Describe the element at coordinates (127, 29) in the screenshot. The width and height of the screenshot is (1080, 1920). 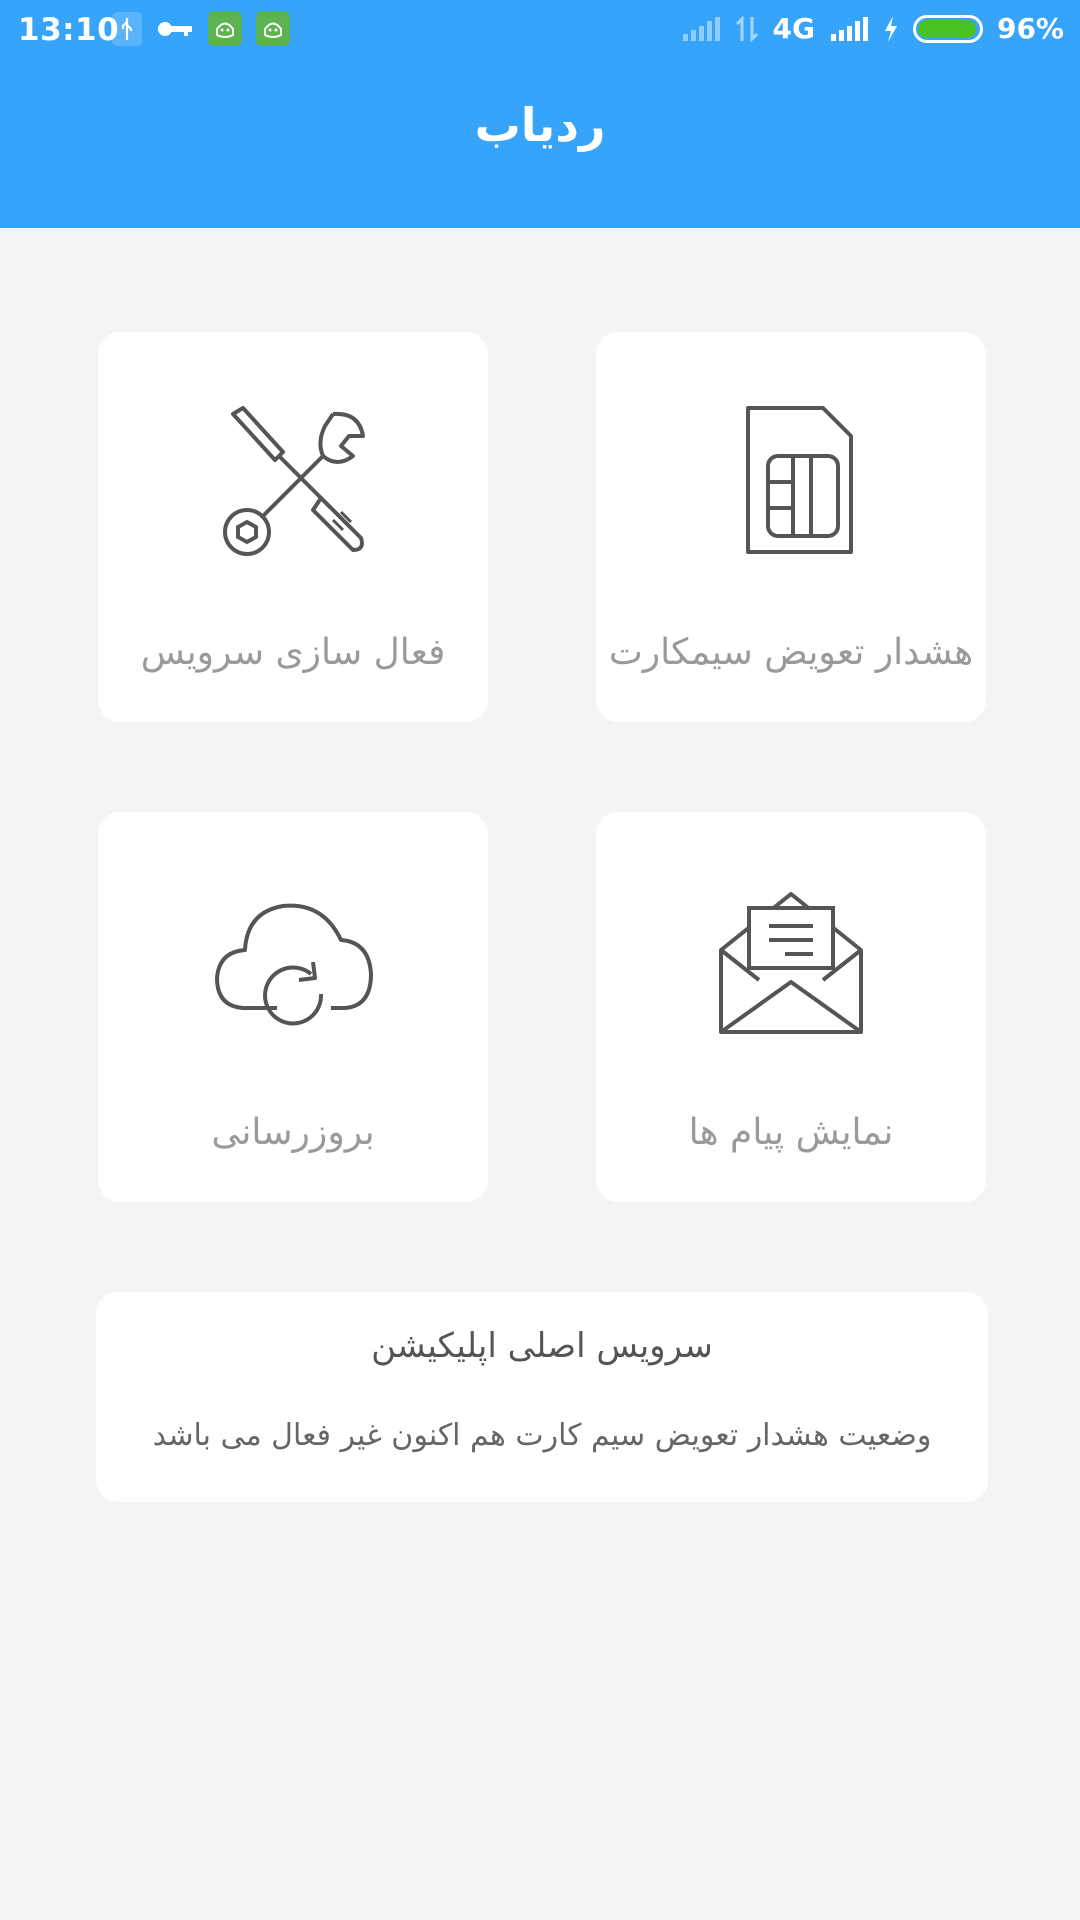
I see `usb-icon` at that location.